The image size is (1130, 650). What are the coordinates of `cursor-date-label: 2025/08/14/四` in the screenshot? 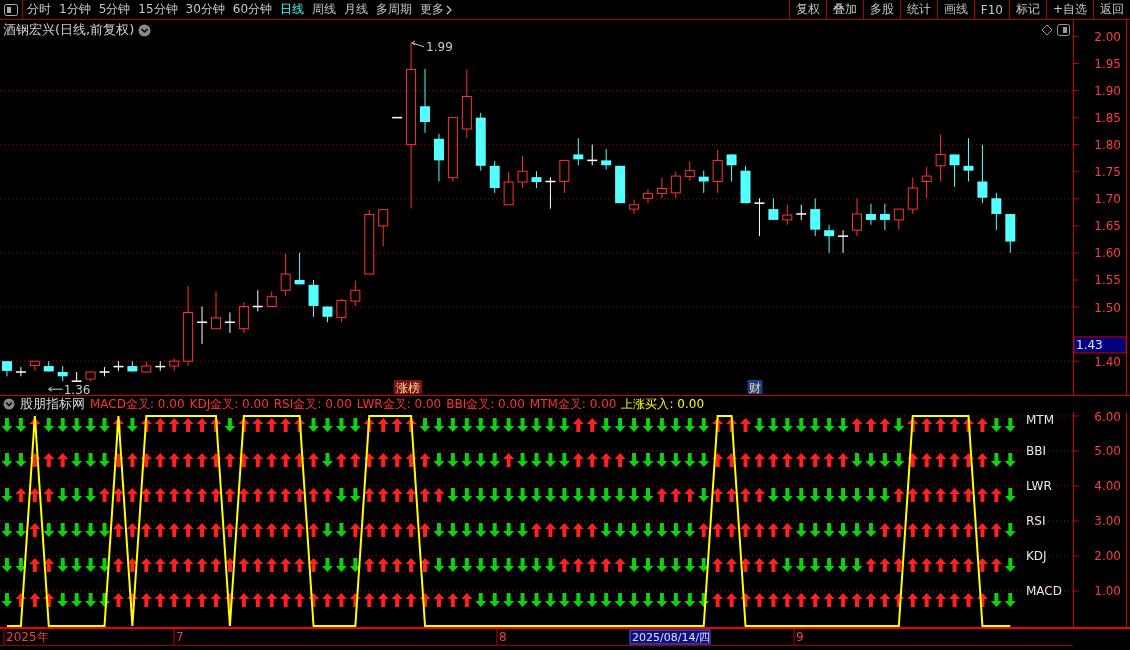 It's located at (670, 637).